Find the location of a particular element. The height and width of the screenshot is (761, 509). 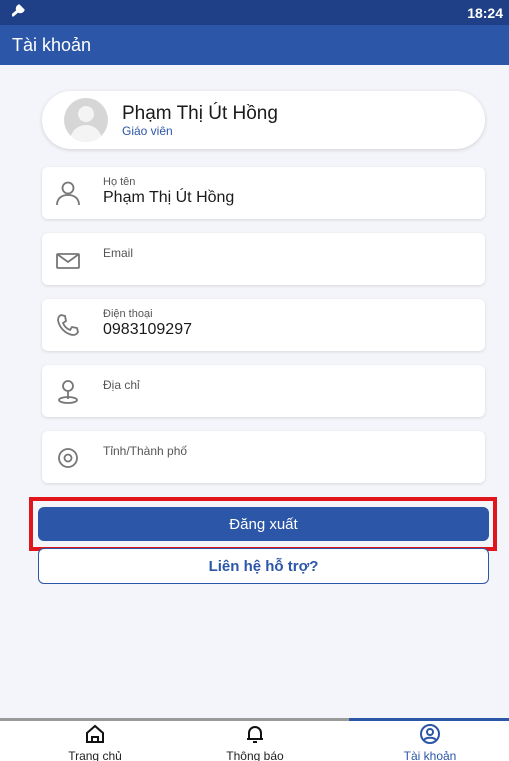

phone-label: Điện thoại is located at coordinates (128, 314).